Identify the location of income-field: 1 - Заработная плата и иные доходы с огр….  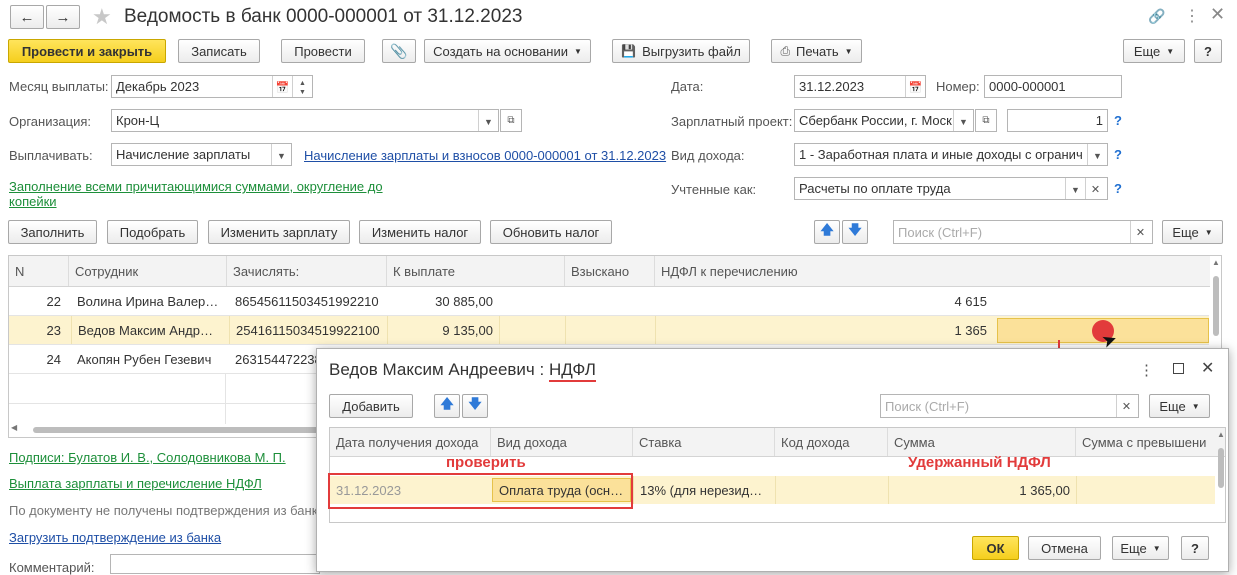
(951, 154).